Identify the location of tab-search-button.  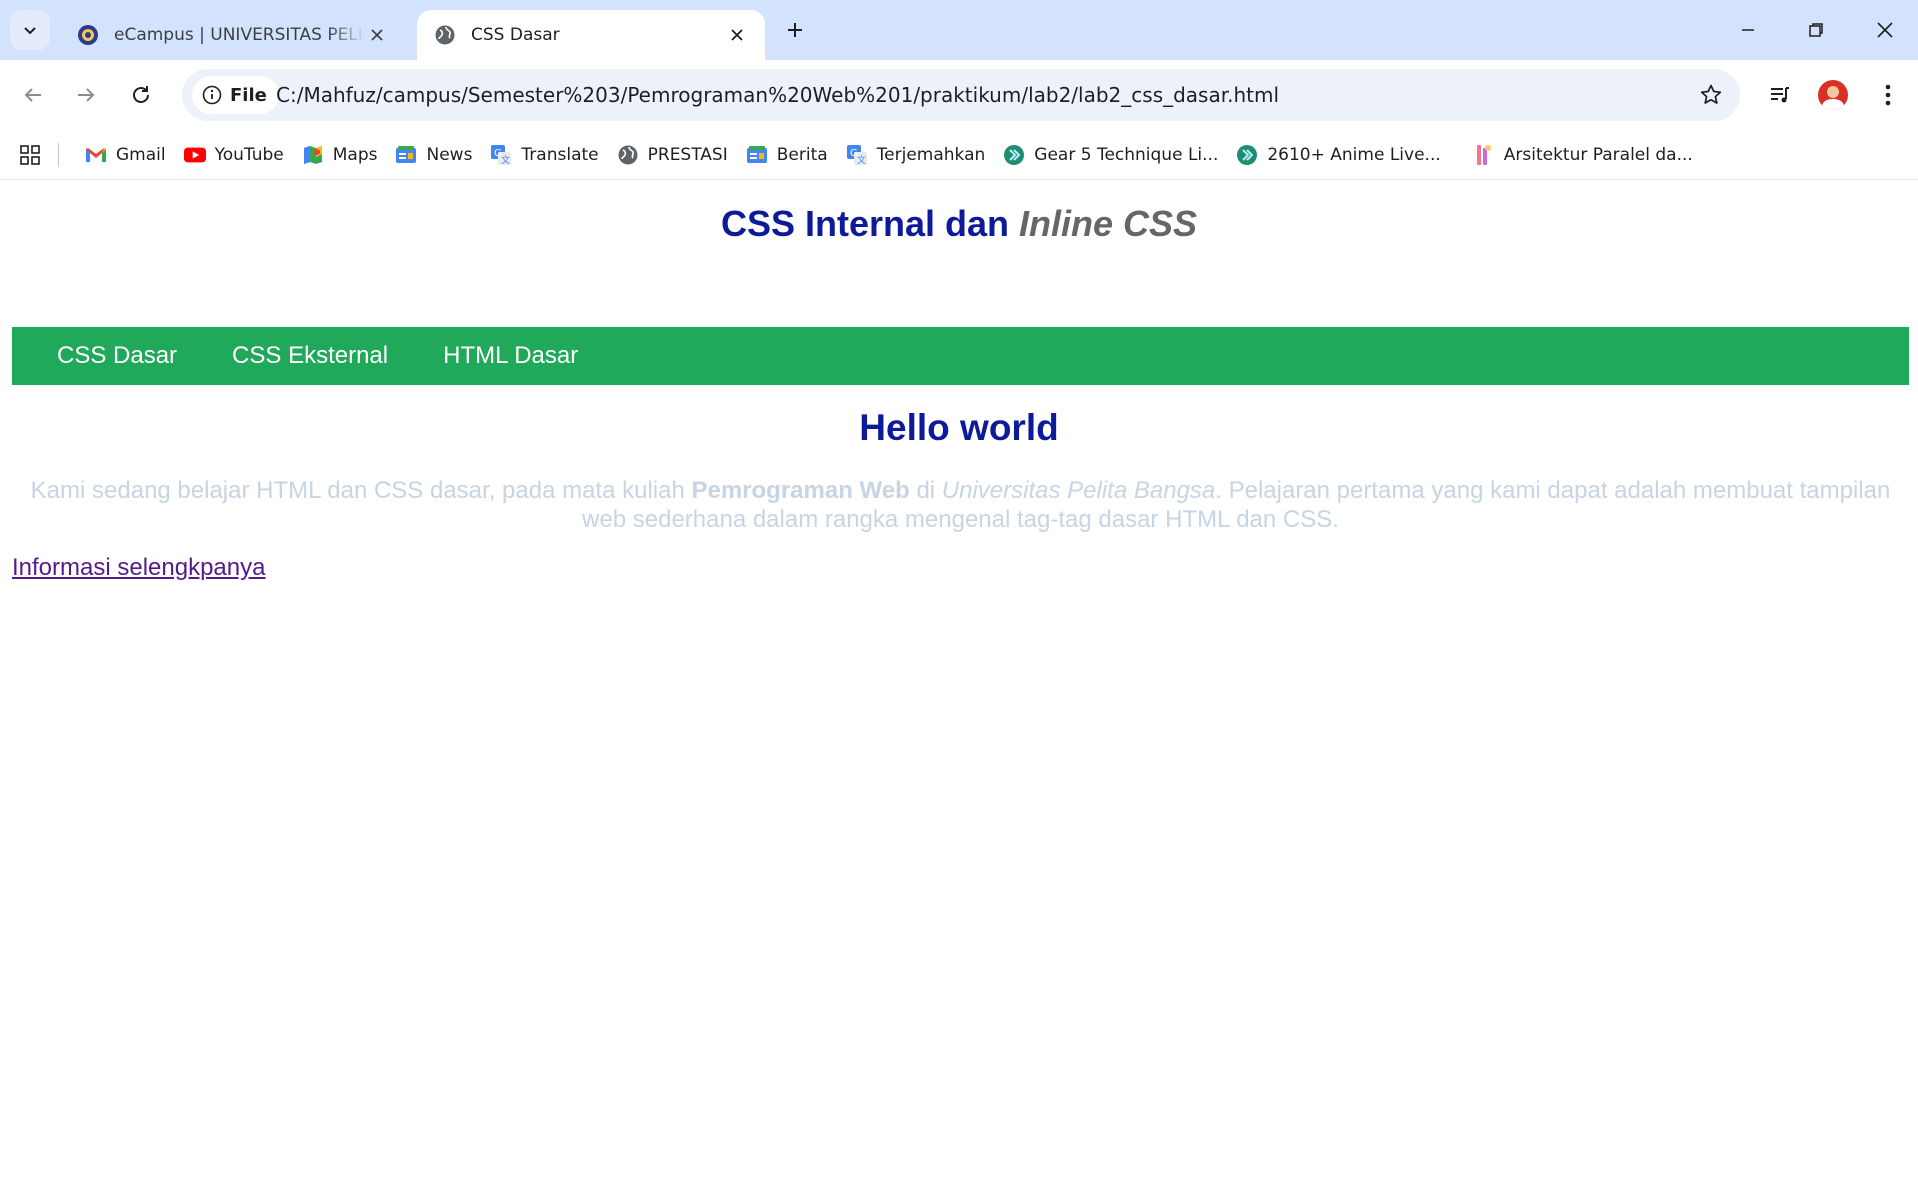
(30, 30).